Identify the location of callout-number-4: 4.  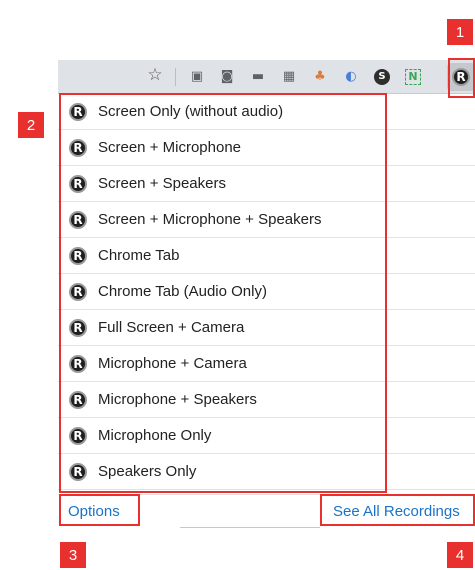
(460, 555).